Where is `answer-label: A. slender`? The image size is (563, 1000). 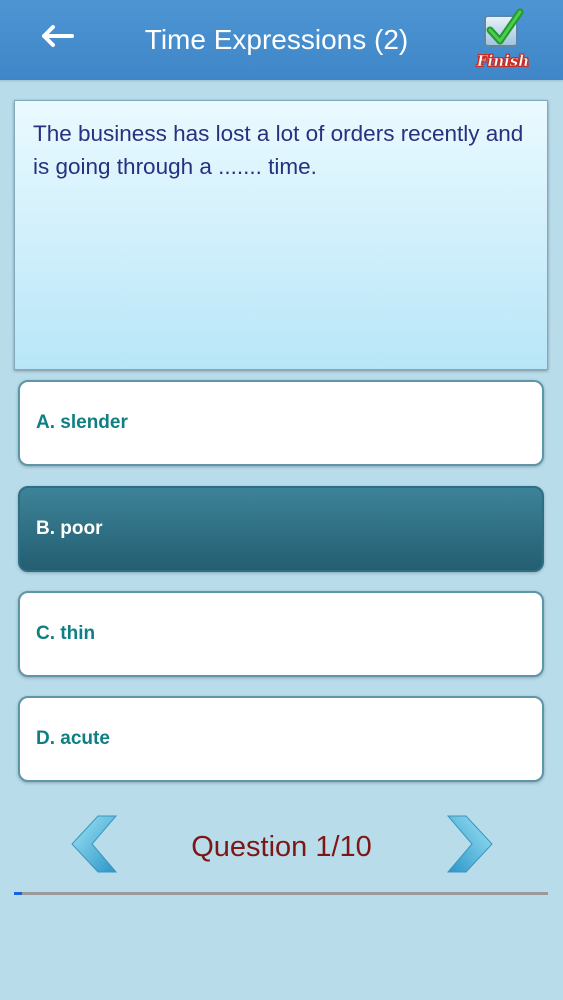
answer-label: A. slender is located at coordinates (82, 422).